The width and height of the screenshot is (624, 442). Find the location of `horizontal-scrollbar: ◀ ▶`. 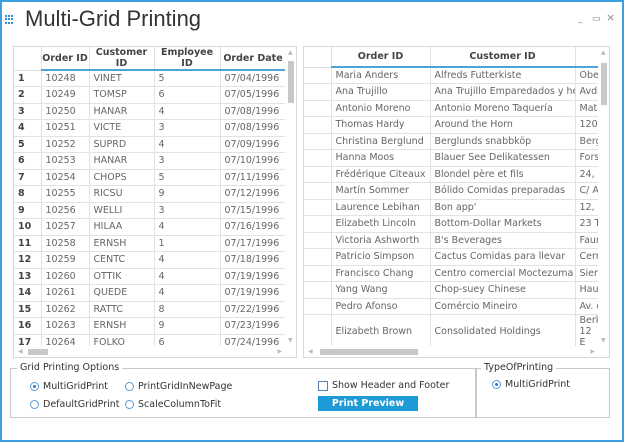

horizontal-scrollbar: ◀ ▶ is located at coordinates (456, 351).